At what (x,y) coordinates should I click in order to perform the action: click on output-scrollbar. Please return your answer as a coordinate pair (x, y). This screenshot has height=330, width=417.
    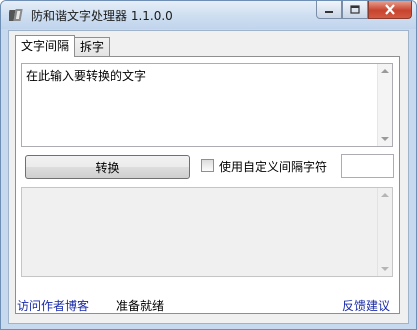
    Looking at the image, I should click on (384, 232).